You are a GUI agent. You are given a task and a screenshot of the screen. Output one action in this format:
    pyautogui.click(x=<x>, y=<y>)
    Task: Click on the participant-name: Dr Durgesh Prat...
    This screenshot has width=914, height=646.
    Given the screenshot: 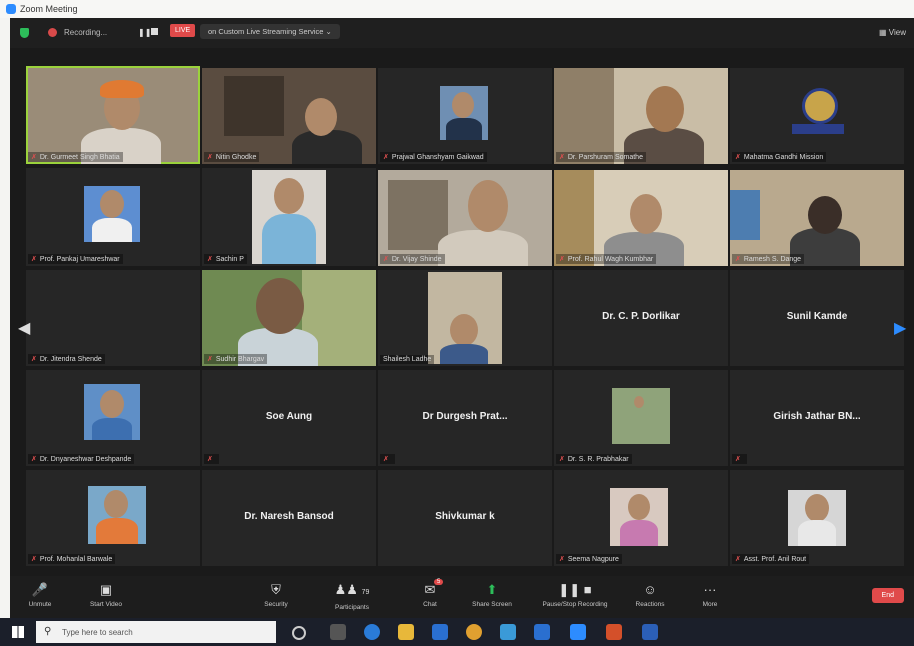 What is the action you would take?
    pyautogui.click(x=465, y=416)
    